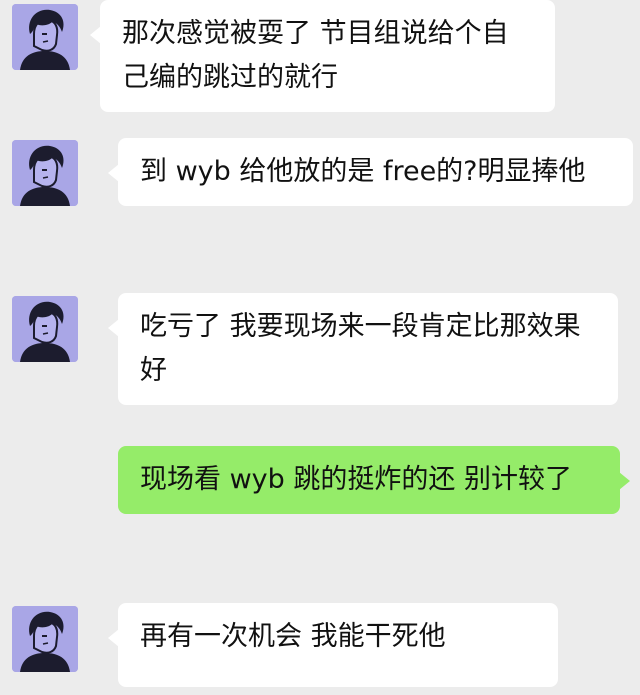  Describe the element at coordinates (363, 349) in the screenshot. I see `message-bubble: 吃亏了 我要现场来一段肯定比那效果好` at that location.